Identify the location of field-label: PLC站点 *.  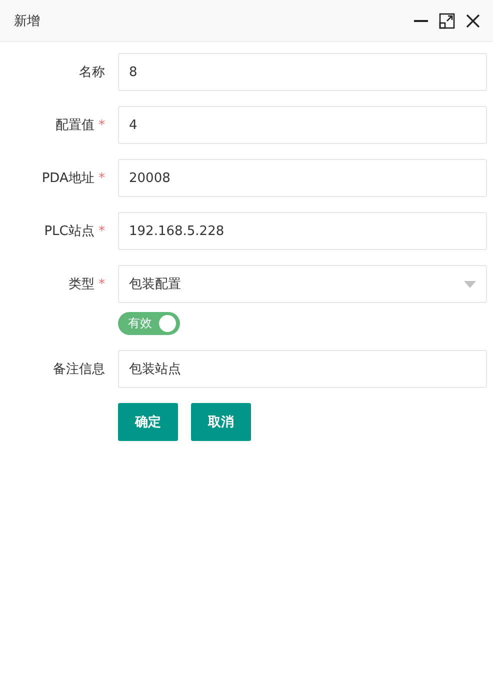
(74, 231).